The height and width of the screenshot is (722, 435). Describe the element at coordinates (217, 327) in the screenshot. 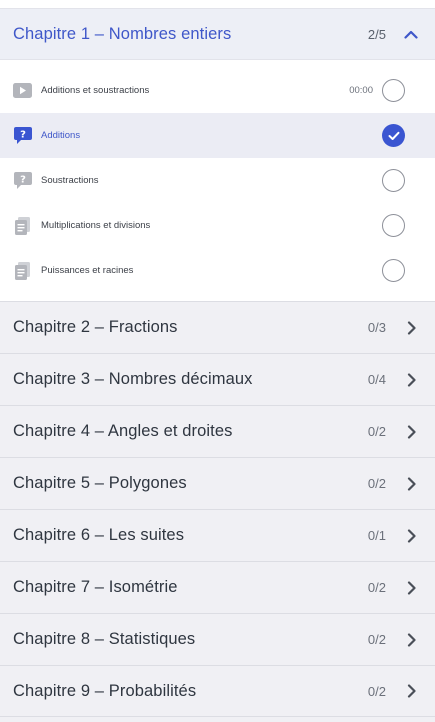

I see `chapter-2-header: Chapitre 2 – Fractions 0/3` at that location.